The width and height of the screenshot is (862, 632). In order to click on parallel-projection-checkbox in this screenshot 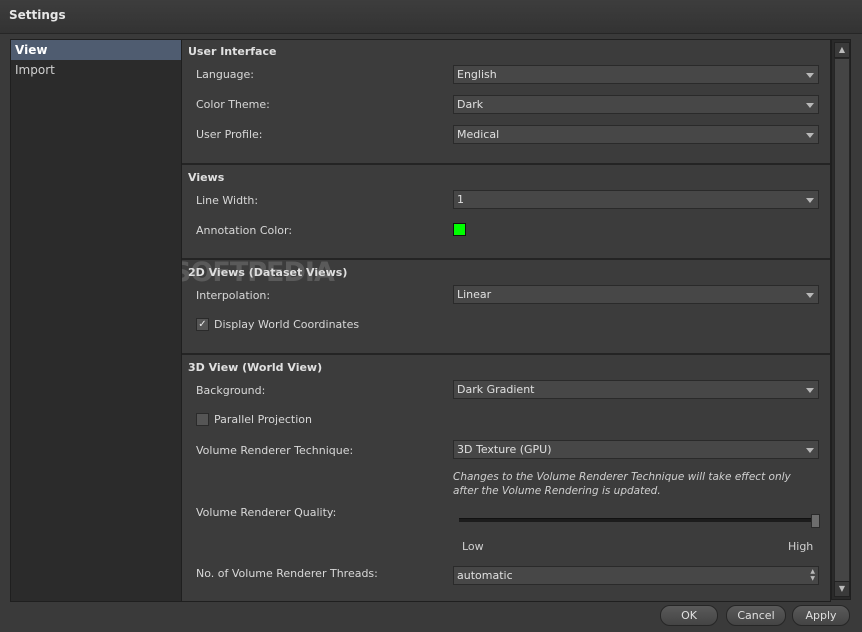, I will do `click(202, 419)`.